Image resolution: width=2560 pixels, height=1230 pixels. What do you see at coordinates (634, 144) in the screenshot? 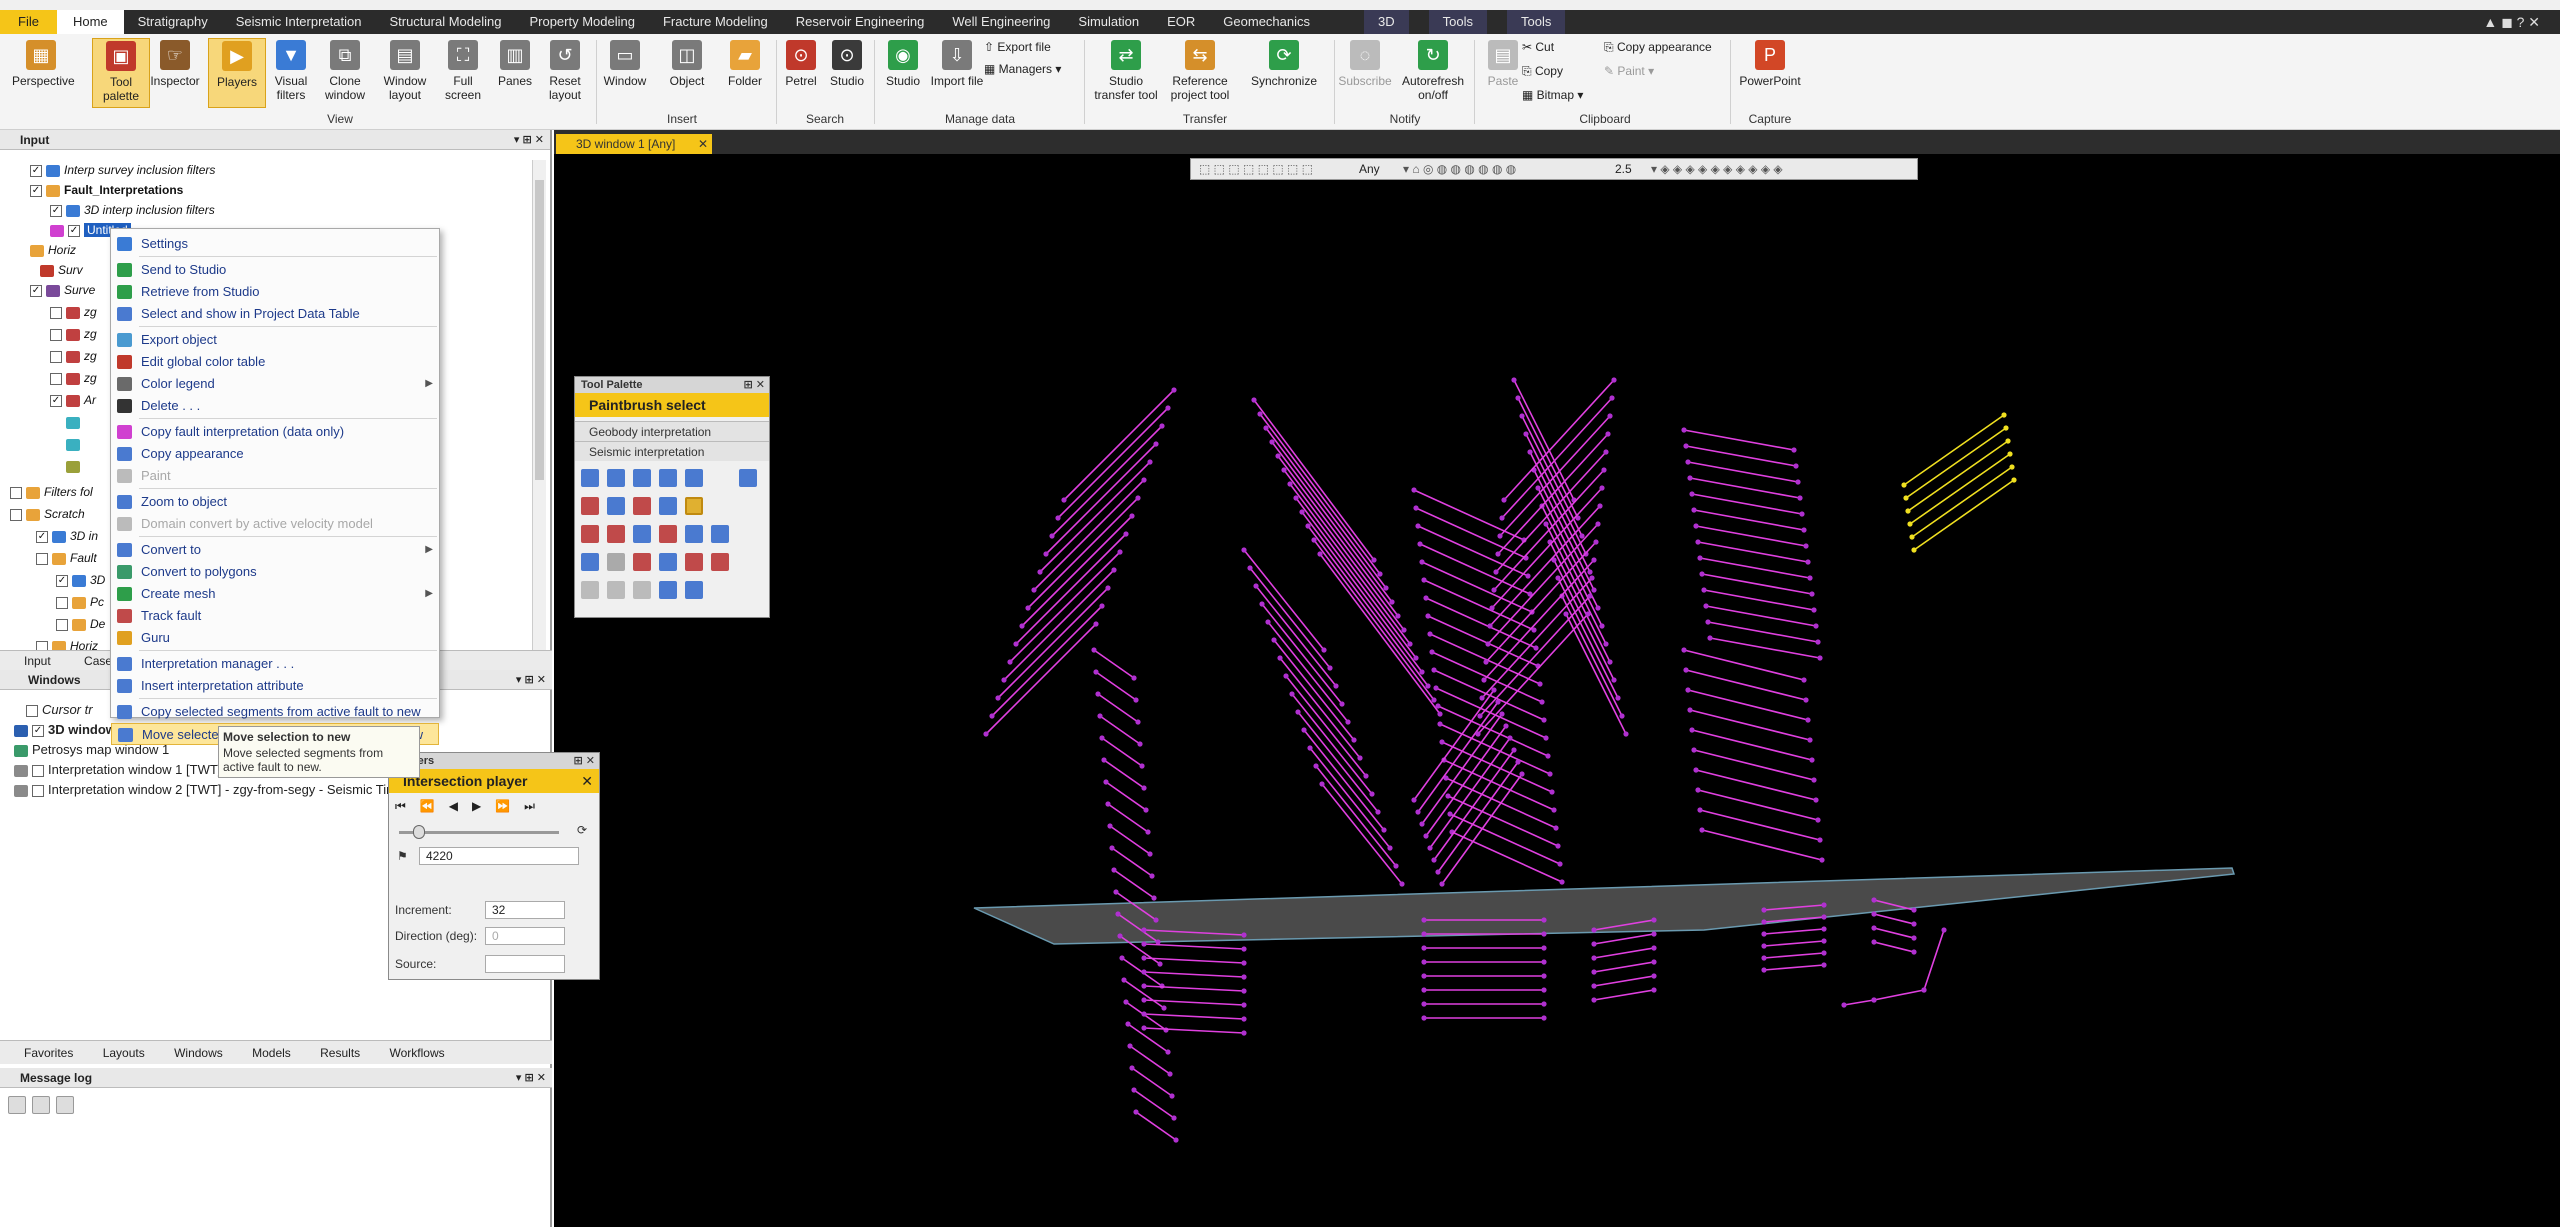
I see `tab-3d-window-1: 3D window 1 [Any] ✕` at bounding box center [634, 144].